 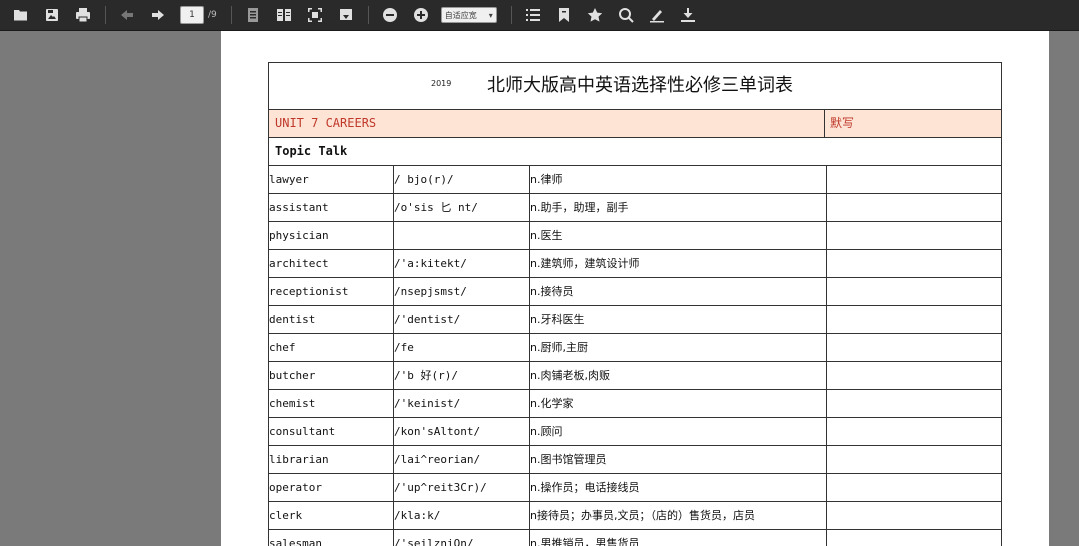 What do you see at coordinates (678, 459) in the screenshot?
I see `meaning-cell: n.图书馆管理员` at bounding box center [678, 459].